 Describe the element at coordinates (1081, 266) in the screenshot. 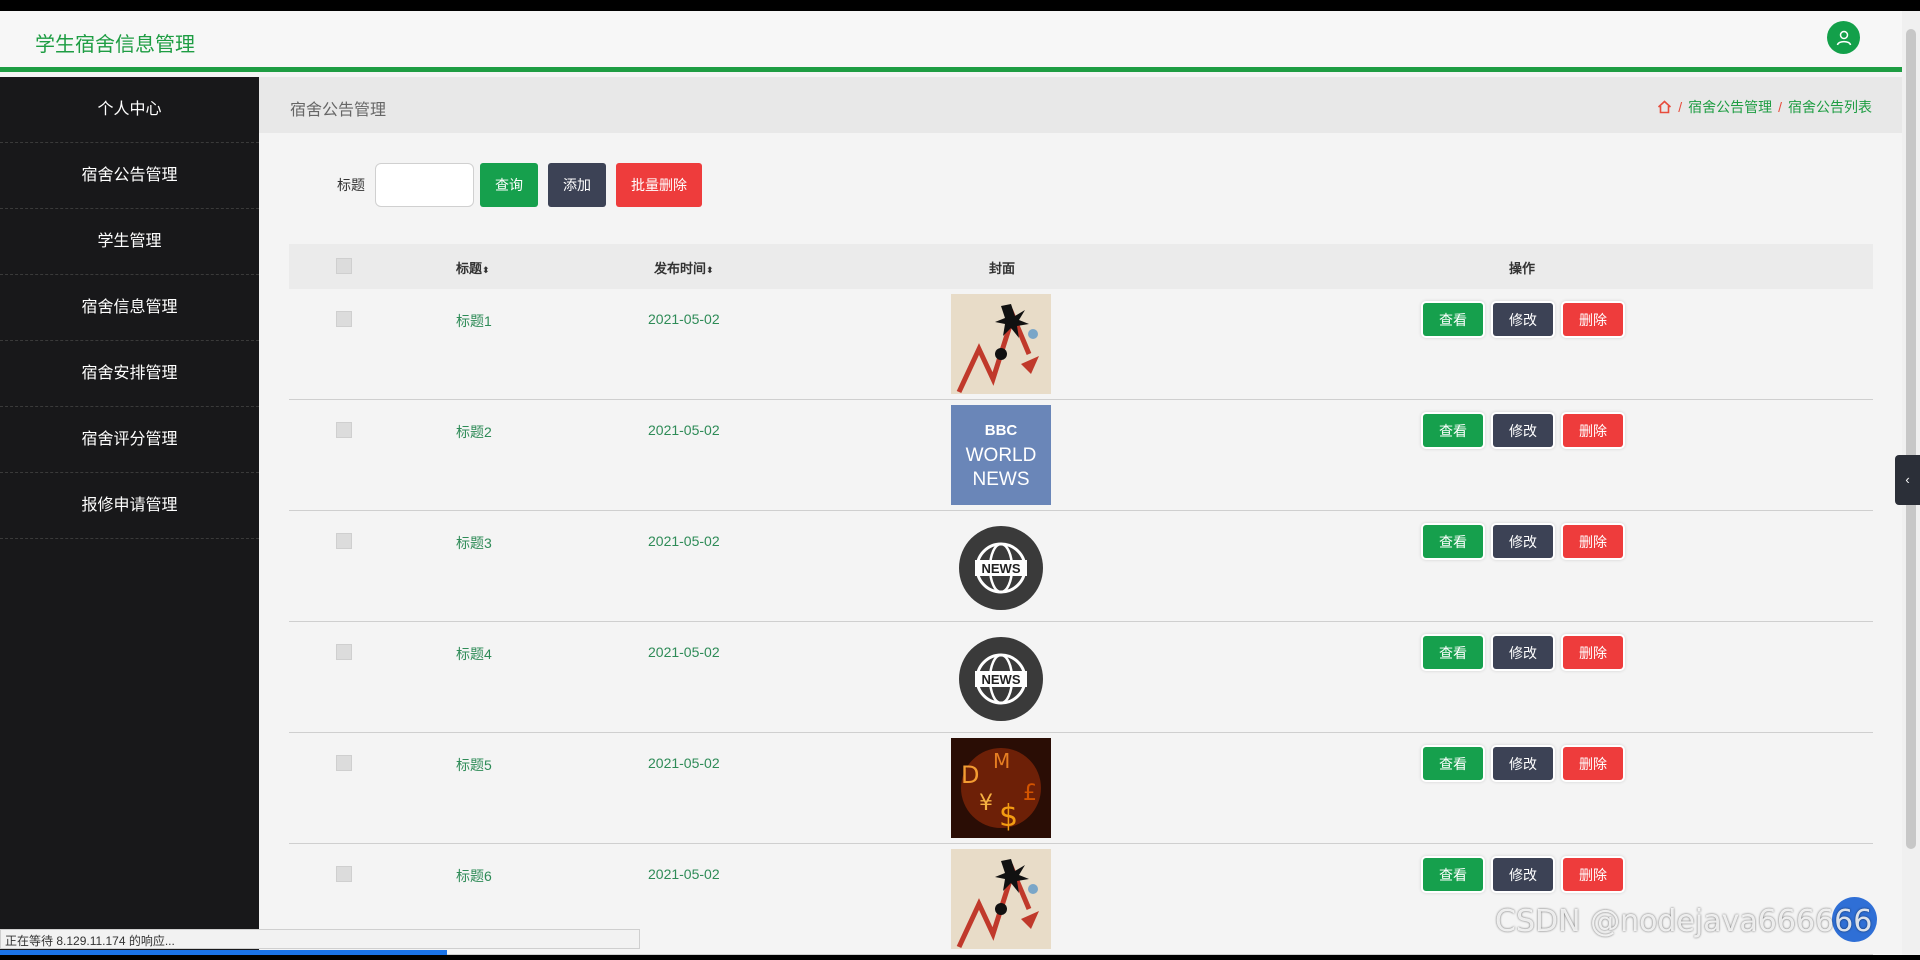

I see `table-header: 标题⬍ 发布时间⬍ 封面 操作` at that location.